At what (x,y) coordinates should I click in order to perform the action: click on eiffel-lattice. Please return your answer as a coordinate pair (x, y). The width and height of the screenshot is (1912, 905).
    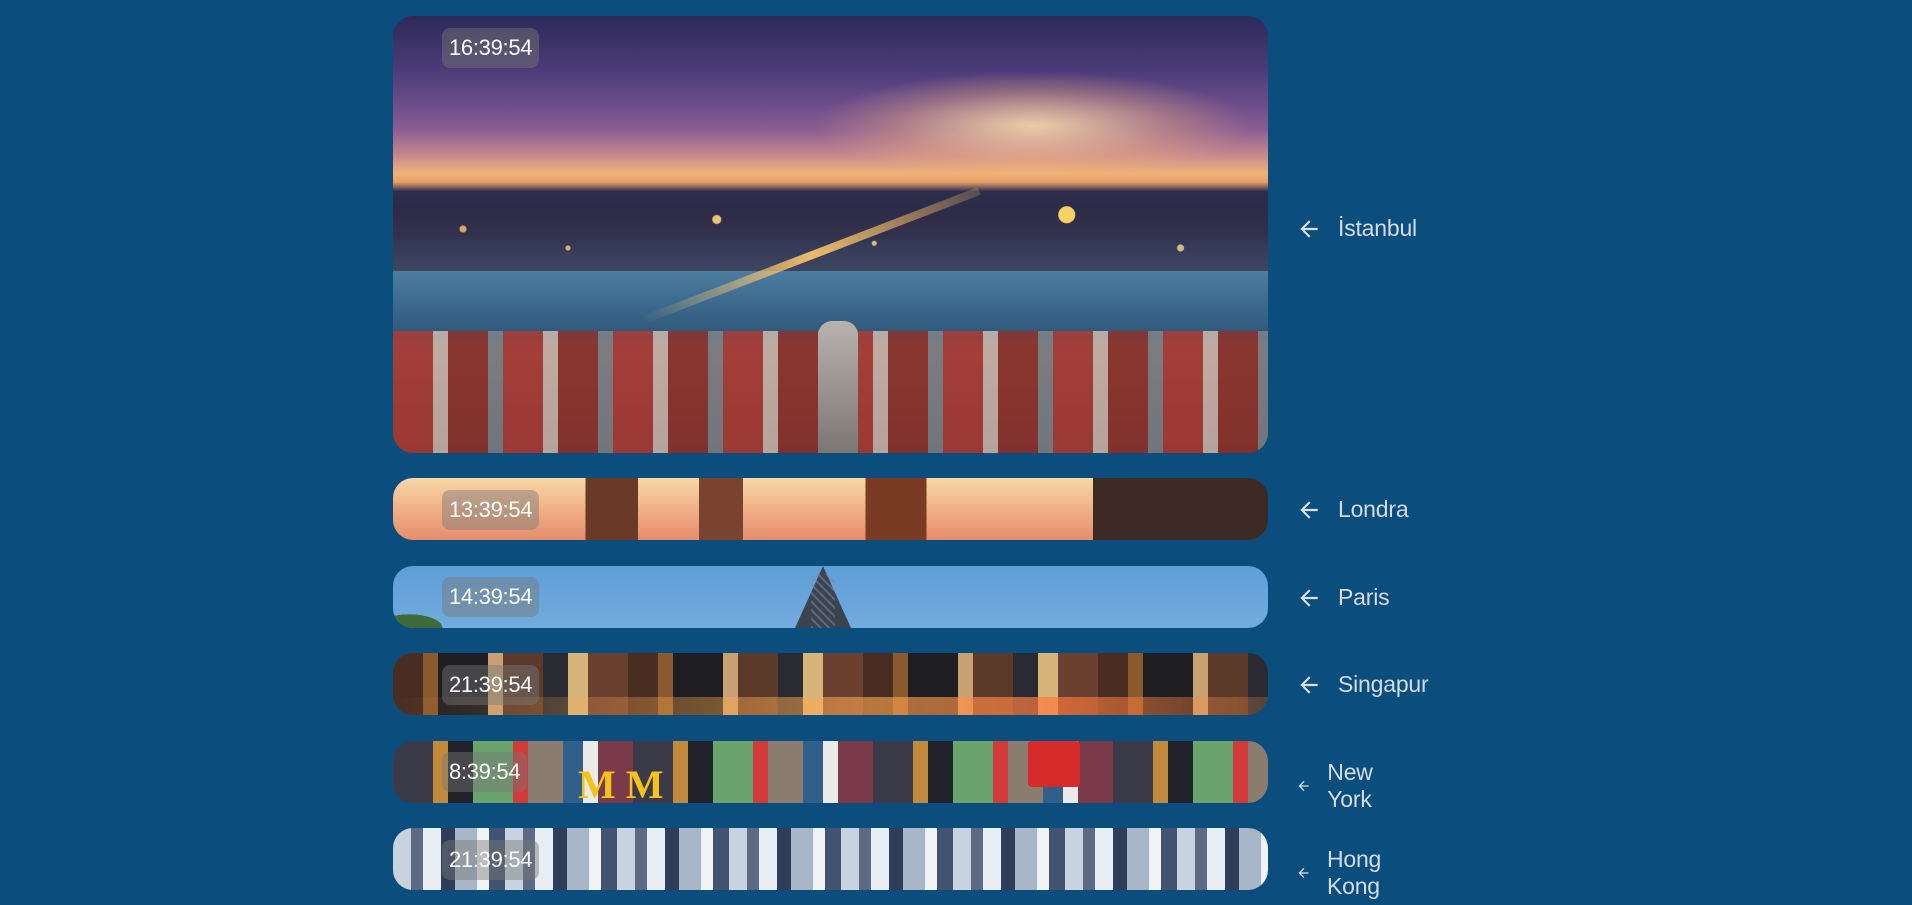
    Looking at the image, I should click on (823, 601).